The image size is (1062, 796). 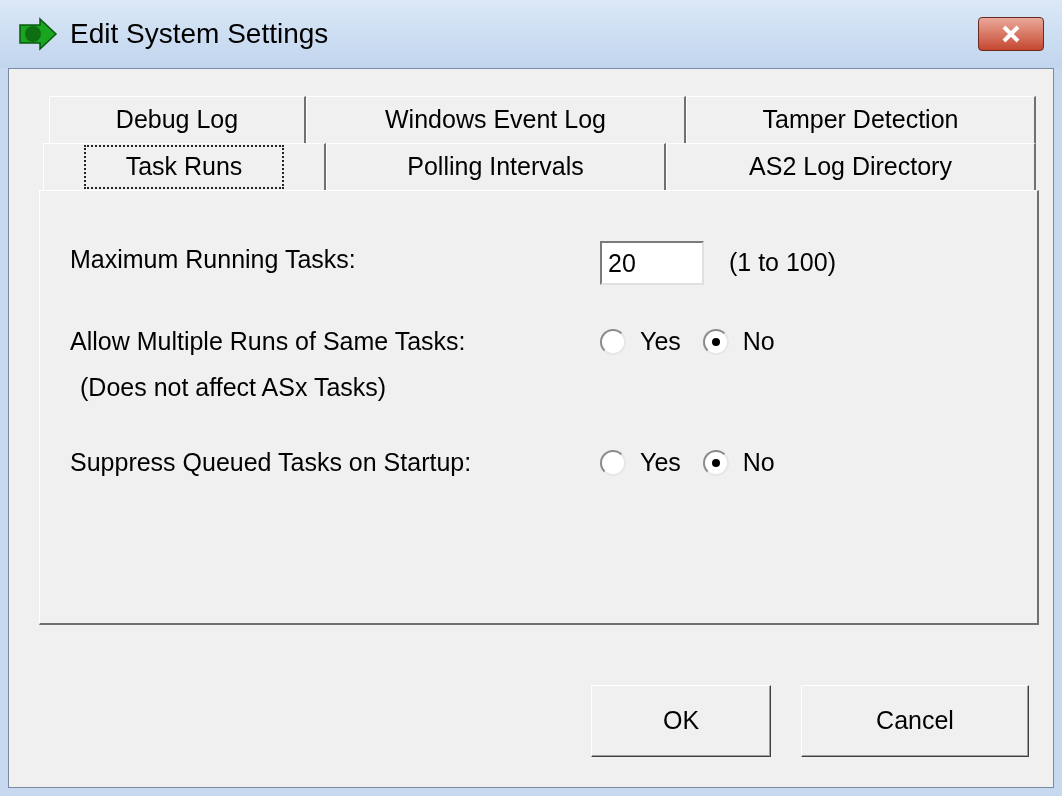 I want to click on setting-note: (Does not affect ASx Tasks), so click(x=234, y=387).